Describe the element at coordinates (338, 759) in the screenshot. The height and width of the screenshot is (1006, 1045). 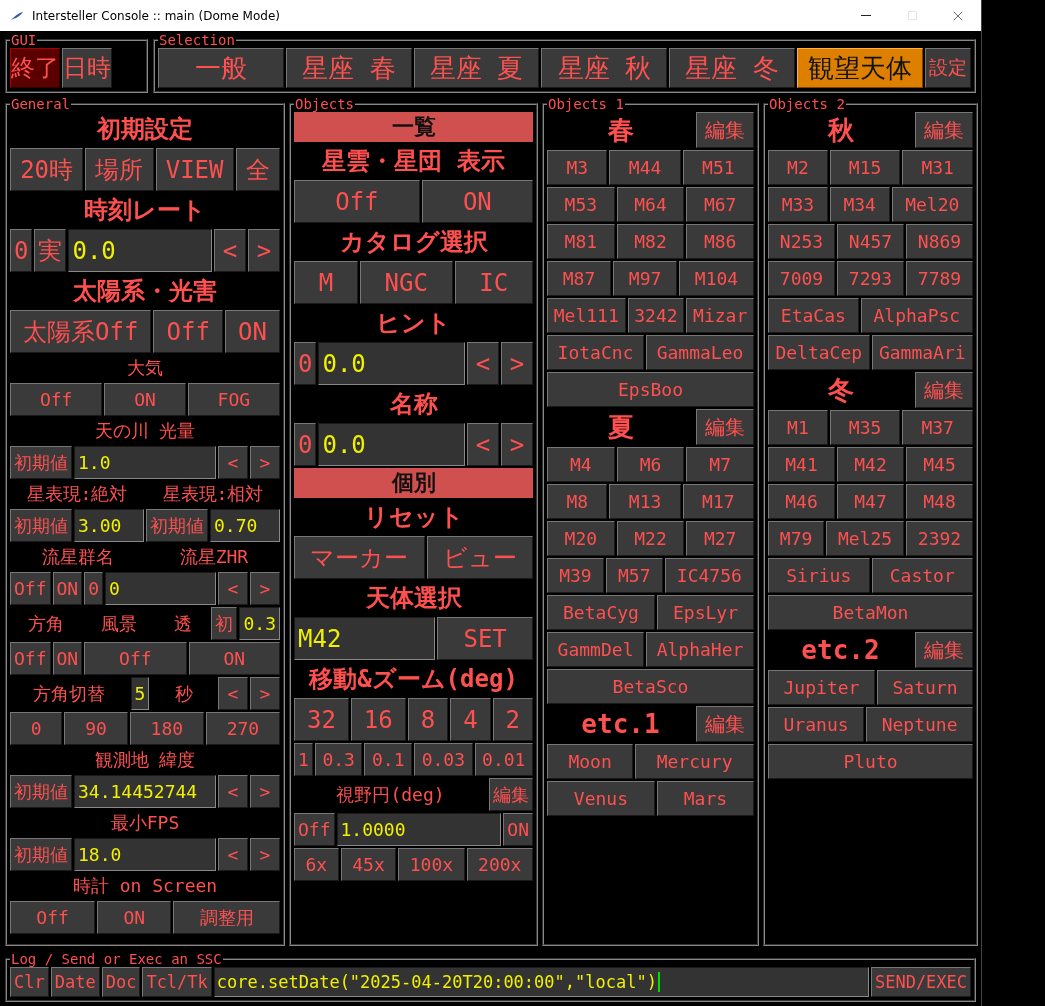
I see `option-button: 0.3` at that location.